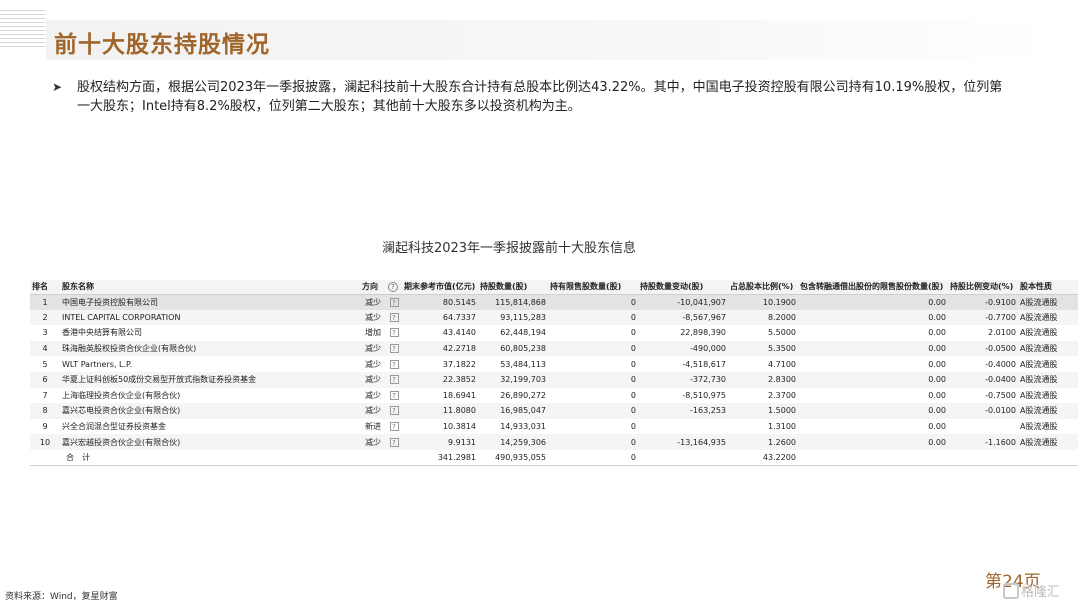  I want to click on cell-direction: 新进, so click(373, 427).